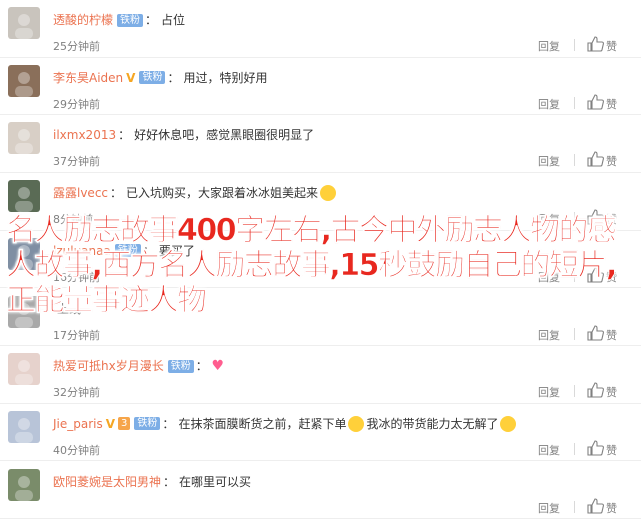  Describe the element at coordinates (356, 423) in the screenshot. I see `cat-emoji-icon` at that location.